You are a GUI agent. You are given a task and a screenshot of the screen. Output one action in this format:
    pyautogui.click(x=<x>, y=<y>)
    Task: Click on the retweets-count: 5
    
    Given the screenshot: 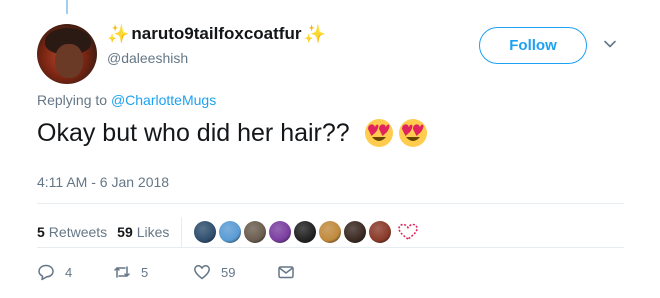 What is the action you would take?
    pyautogui.click(x=41, y=232)
    